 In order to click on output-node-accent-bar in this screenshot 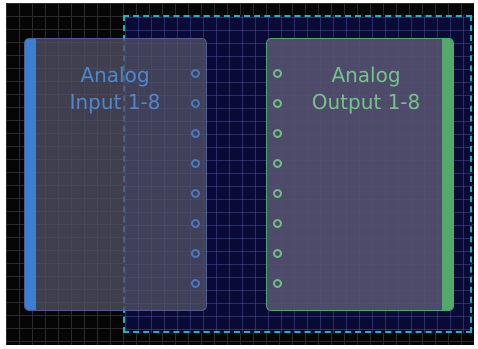, I will do `click(447, 174)`.